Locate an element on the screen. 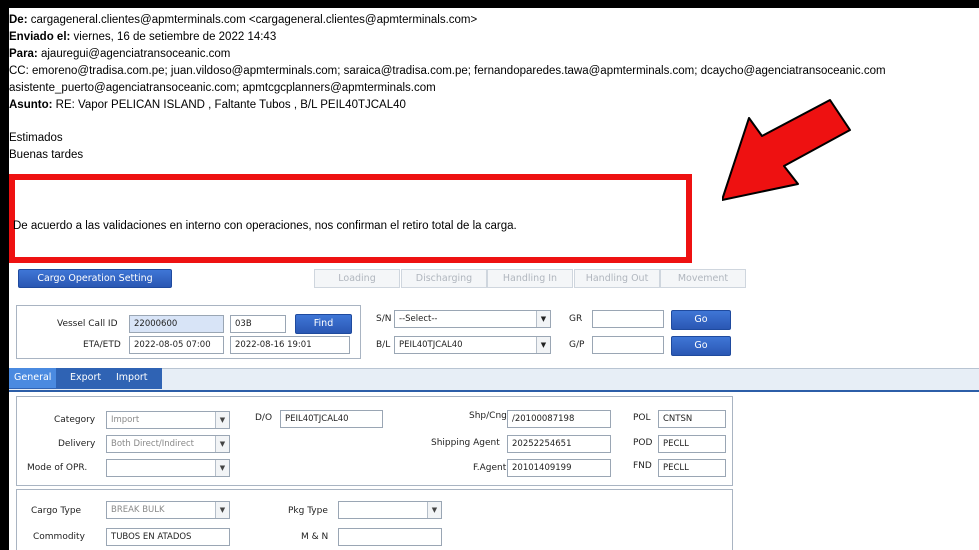  do-field: PEIL40TJCAL40 is located at coordinates (331, 419).